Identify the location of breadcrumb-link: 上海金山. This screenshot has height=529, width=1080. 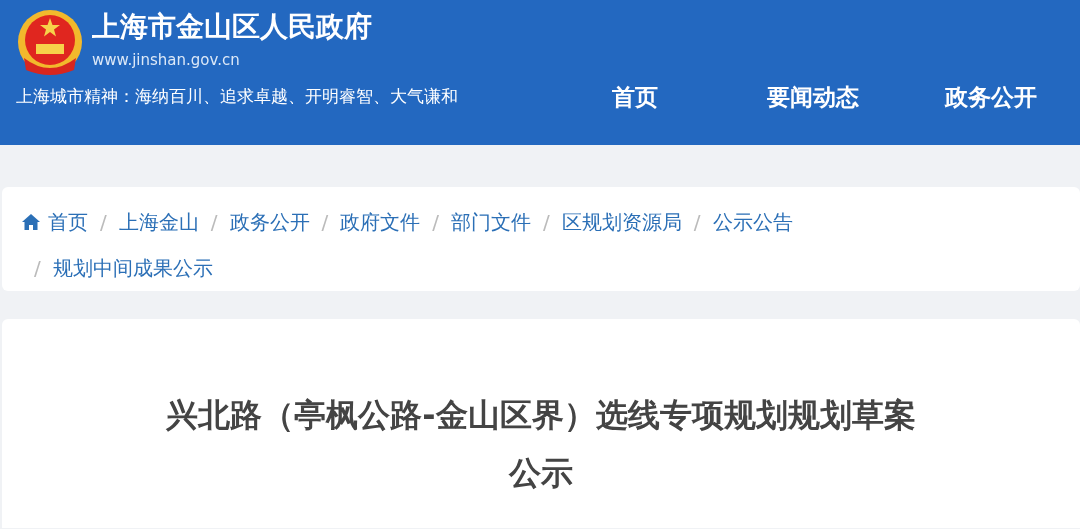
(158, 222).